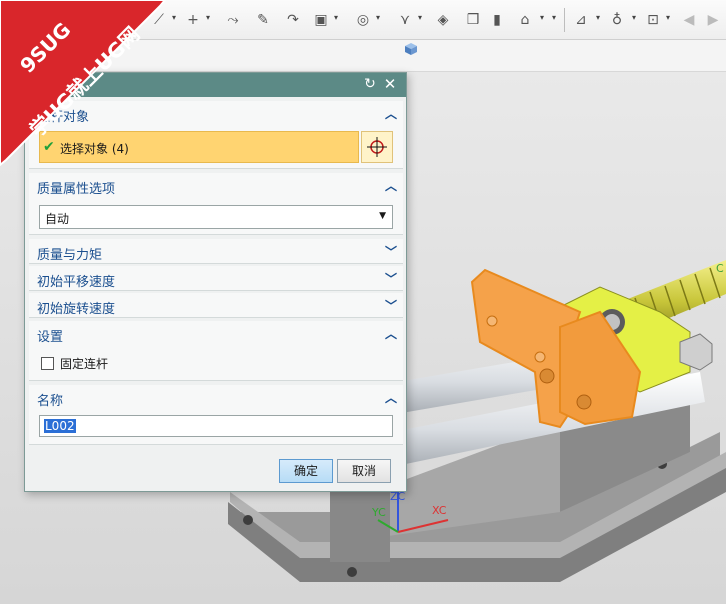  Describe the element at coordinates (653, 20) in the screenshot. I see `fit-icon: ⊡` at that location.